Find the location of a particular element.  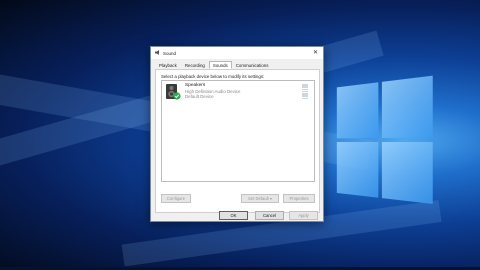

window-title: Sound is located at coordinates (170, 53).